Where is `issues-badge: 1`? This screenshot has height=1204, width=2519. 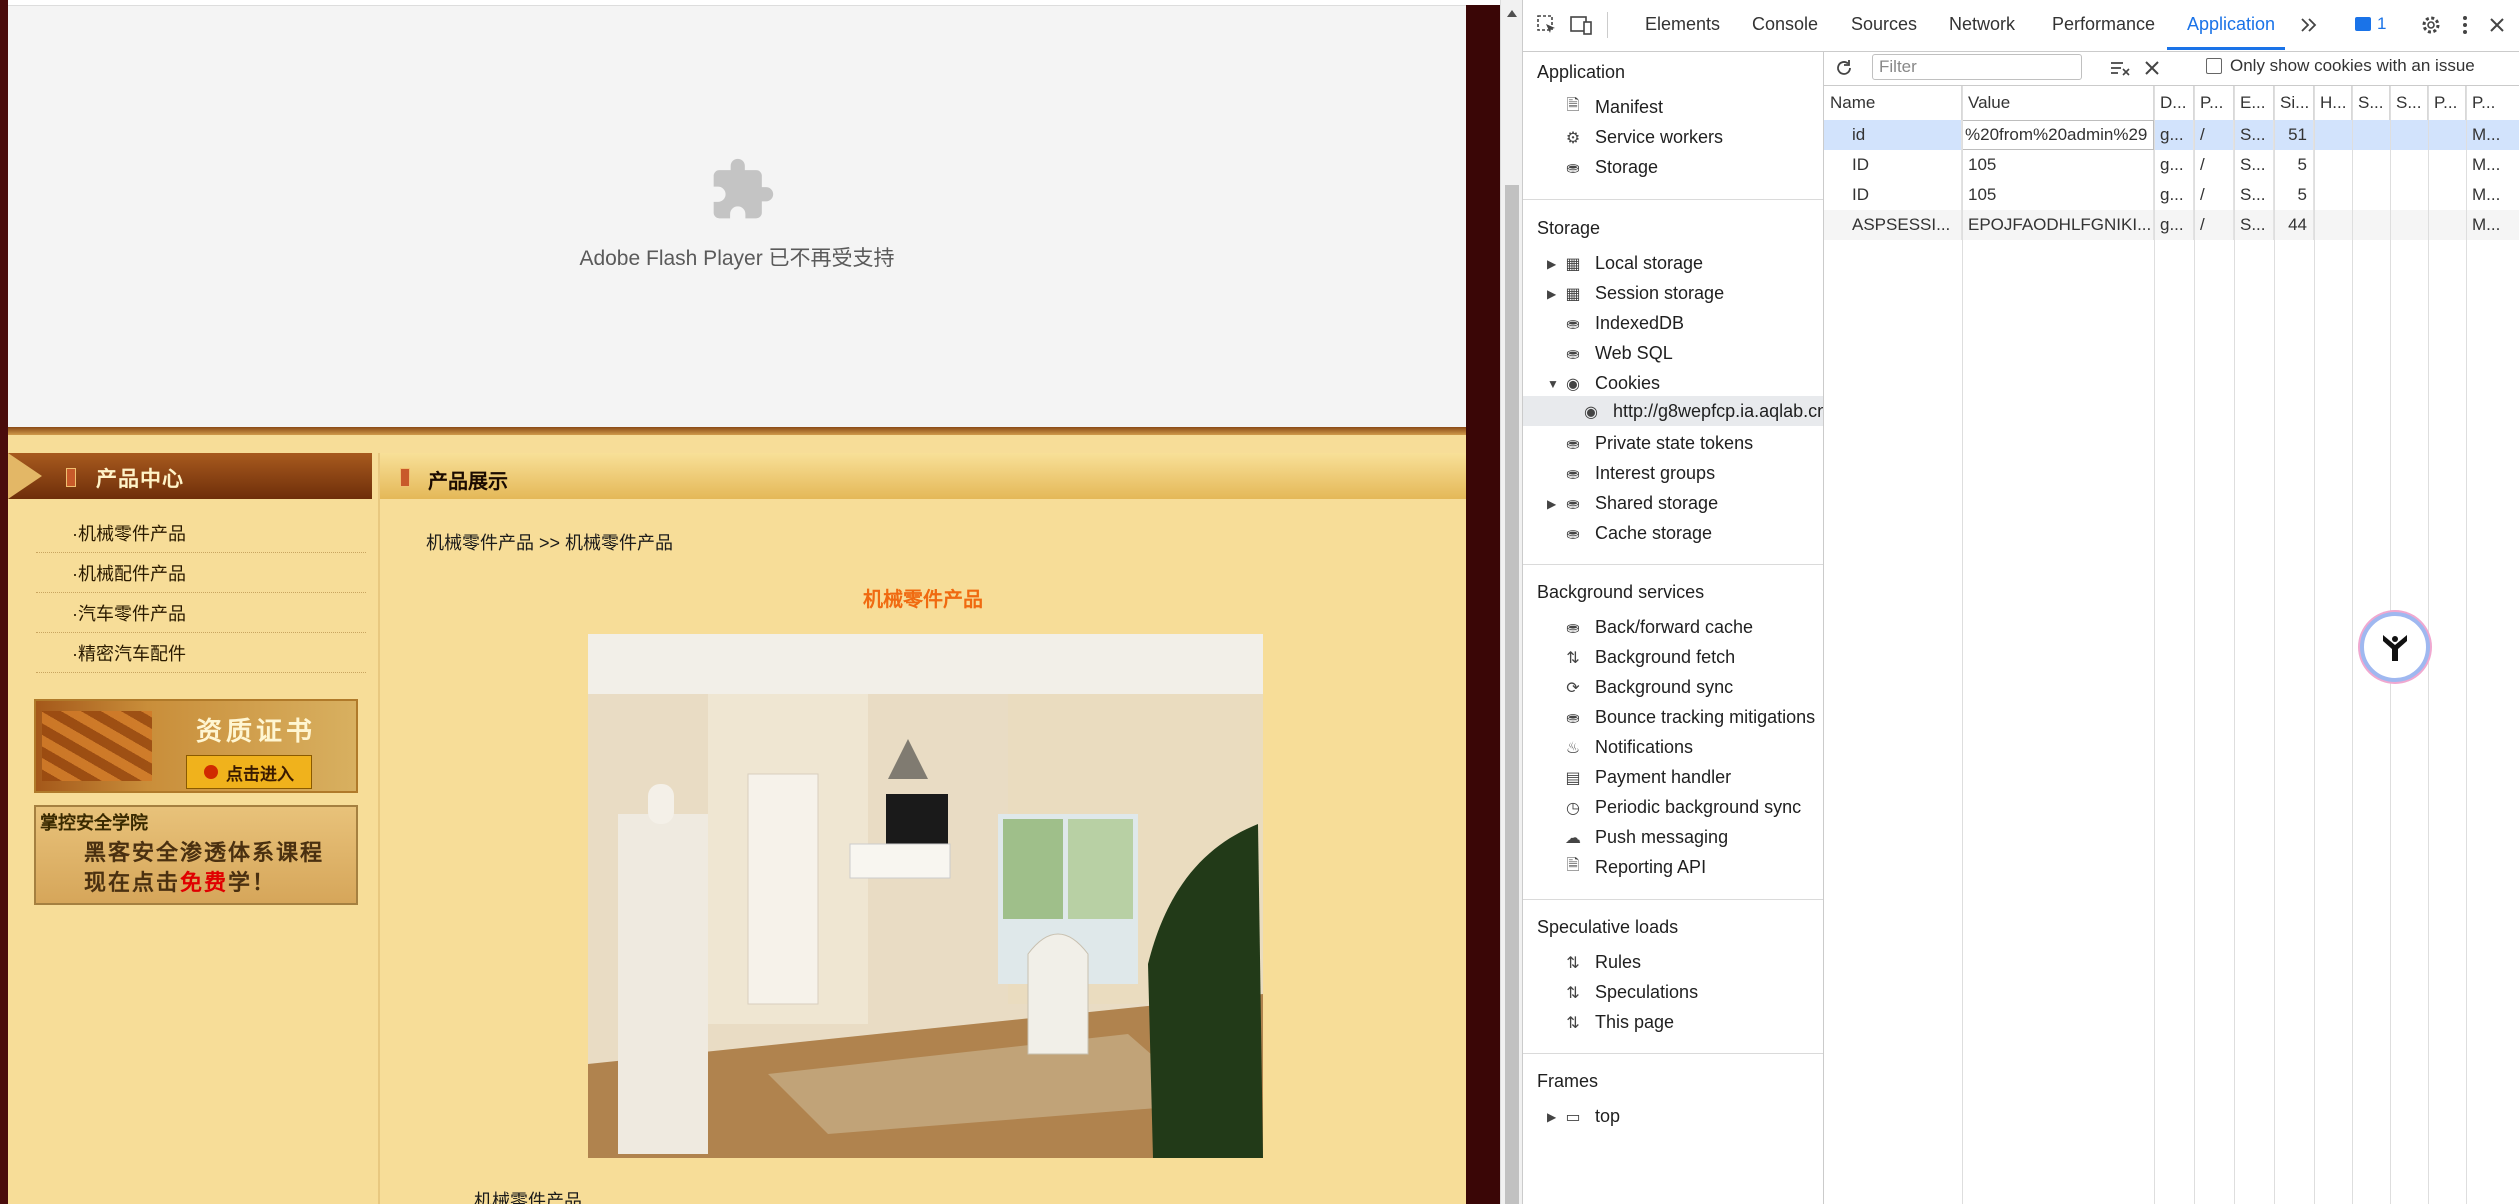
issues-badge: 1 is located at coordinates (2370, 24).